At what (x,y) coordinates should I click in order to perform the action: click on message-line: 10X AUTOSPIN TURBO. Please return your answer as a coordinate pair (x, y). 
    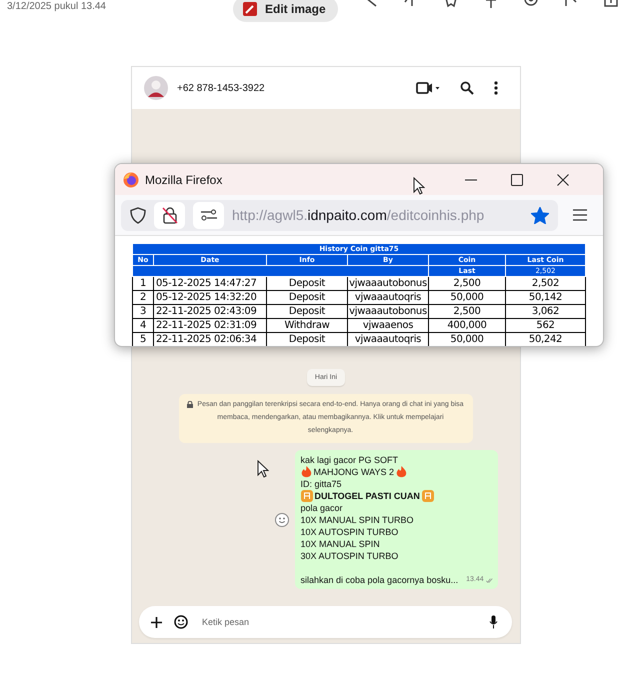
    Looking at the image, I should click on (349, 532).